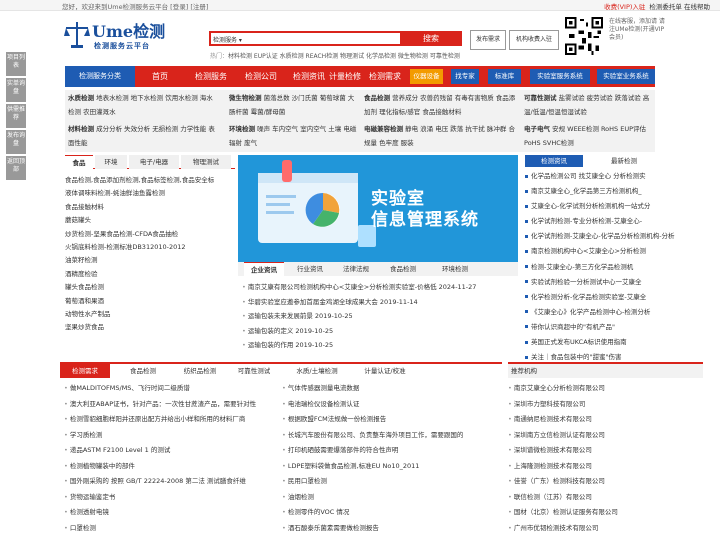 Image resolution: width=720 pixels, height=540 pixels. What do you see at coordinates (563, 513) in the screenshot?
I see `list-item: • 国材（北京）检测认证服务有限公司` at bounding box center [563, 513].